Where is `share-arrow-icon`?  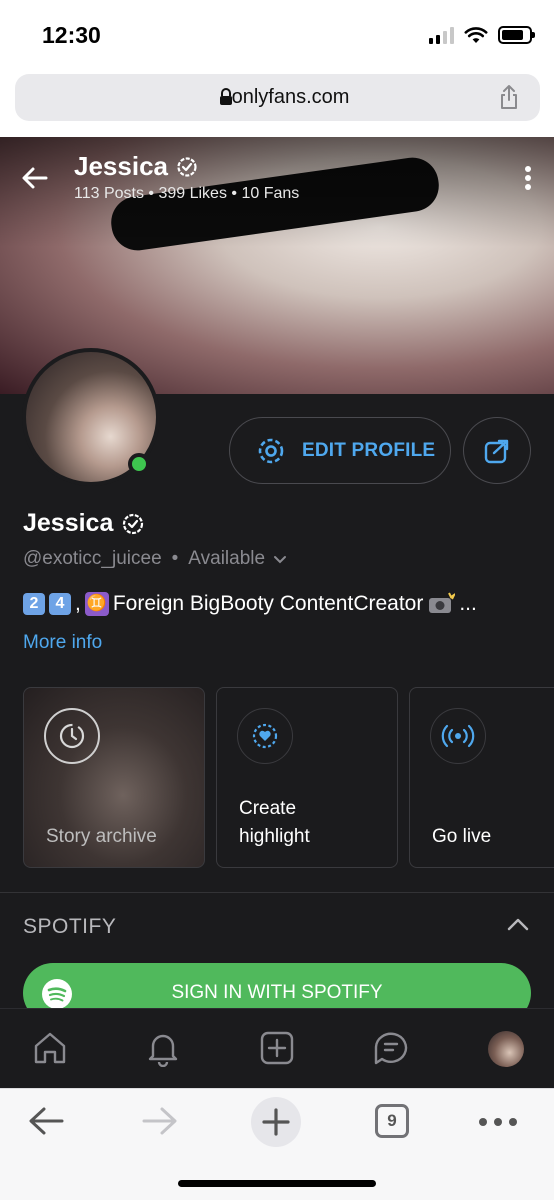 share-arrow-icon is located at coordinates (496, 451).